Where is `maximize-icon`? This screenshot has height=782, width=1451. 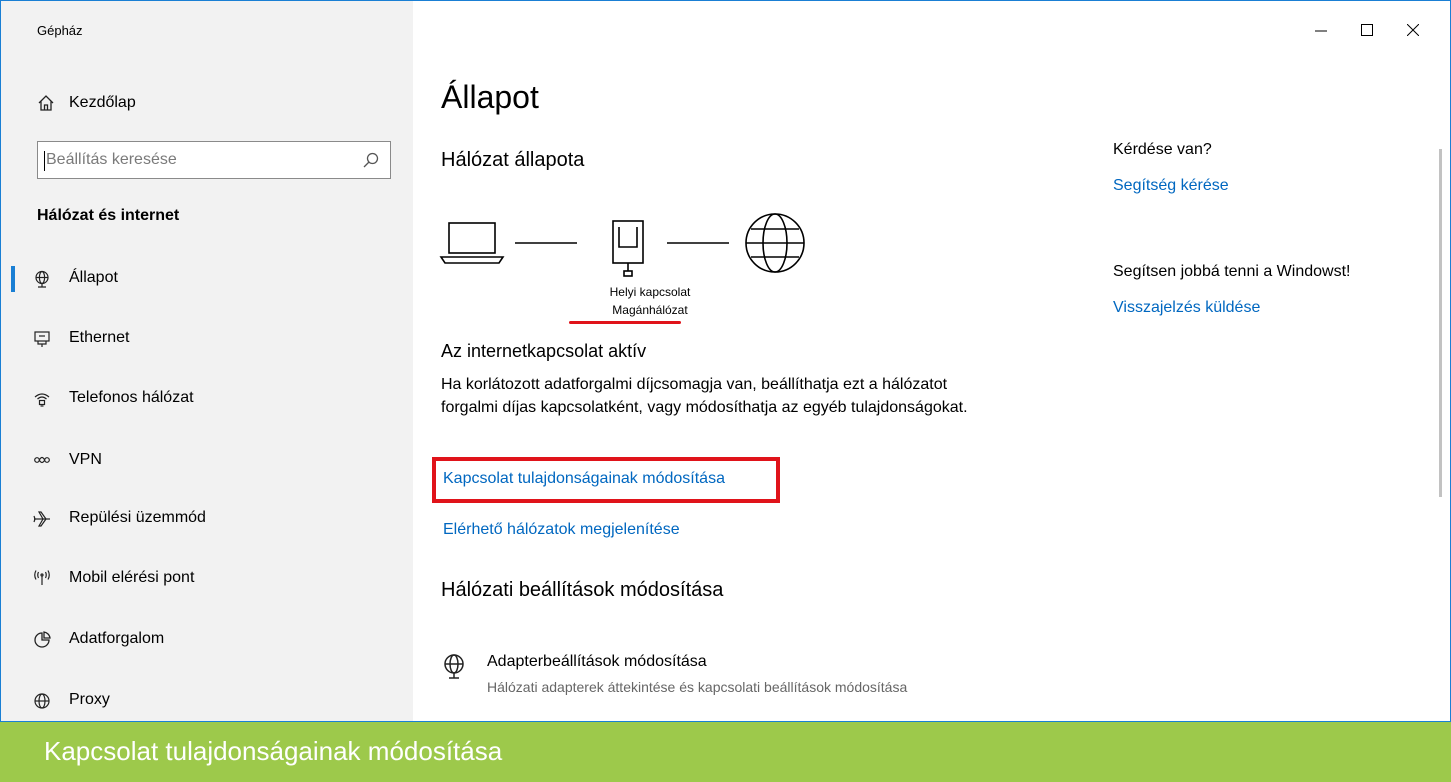
maximize-icon is located at coordinates (1367, 30).